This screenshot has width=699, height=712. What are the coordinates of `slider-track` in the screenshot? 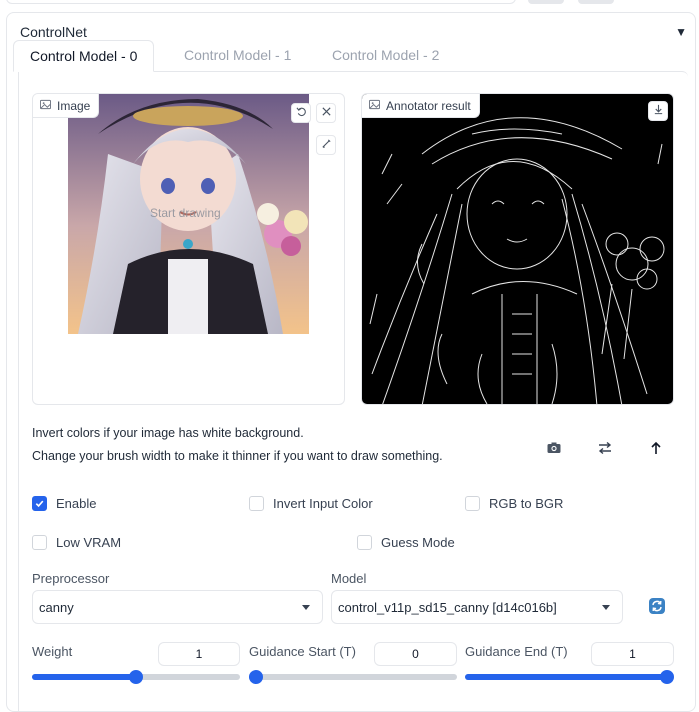 It's located at (353, 677).